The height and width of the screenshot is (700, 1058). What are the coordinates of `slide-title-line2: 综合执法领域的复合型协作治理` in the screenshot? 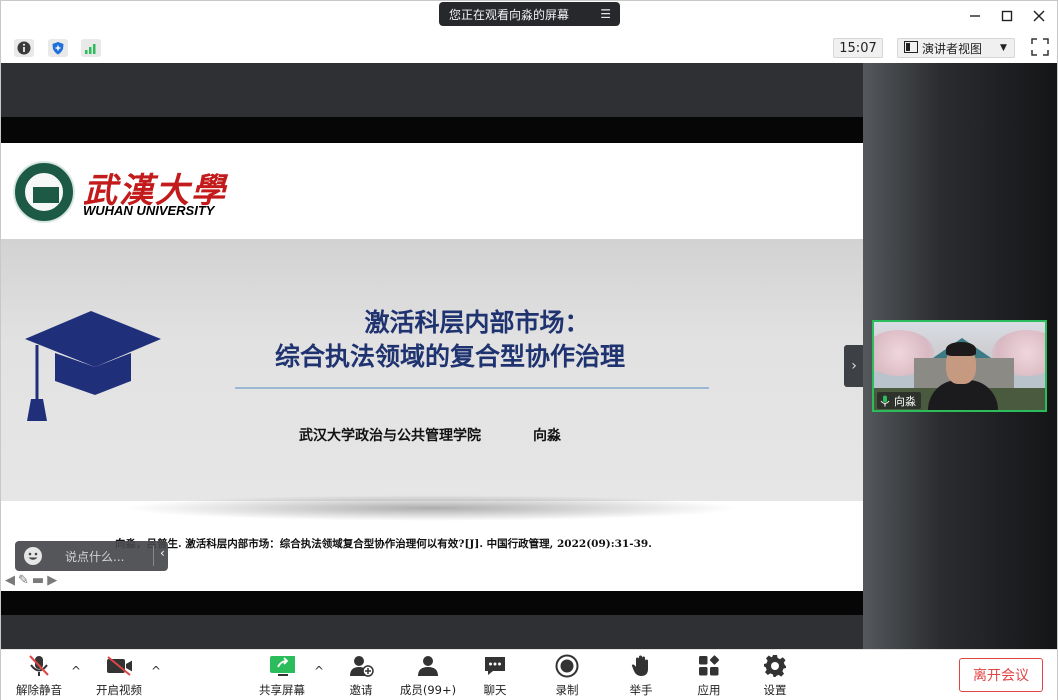 It's located at (449, 356).